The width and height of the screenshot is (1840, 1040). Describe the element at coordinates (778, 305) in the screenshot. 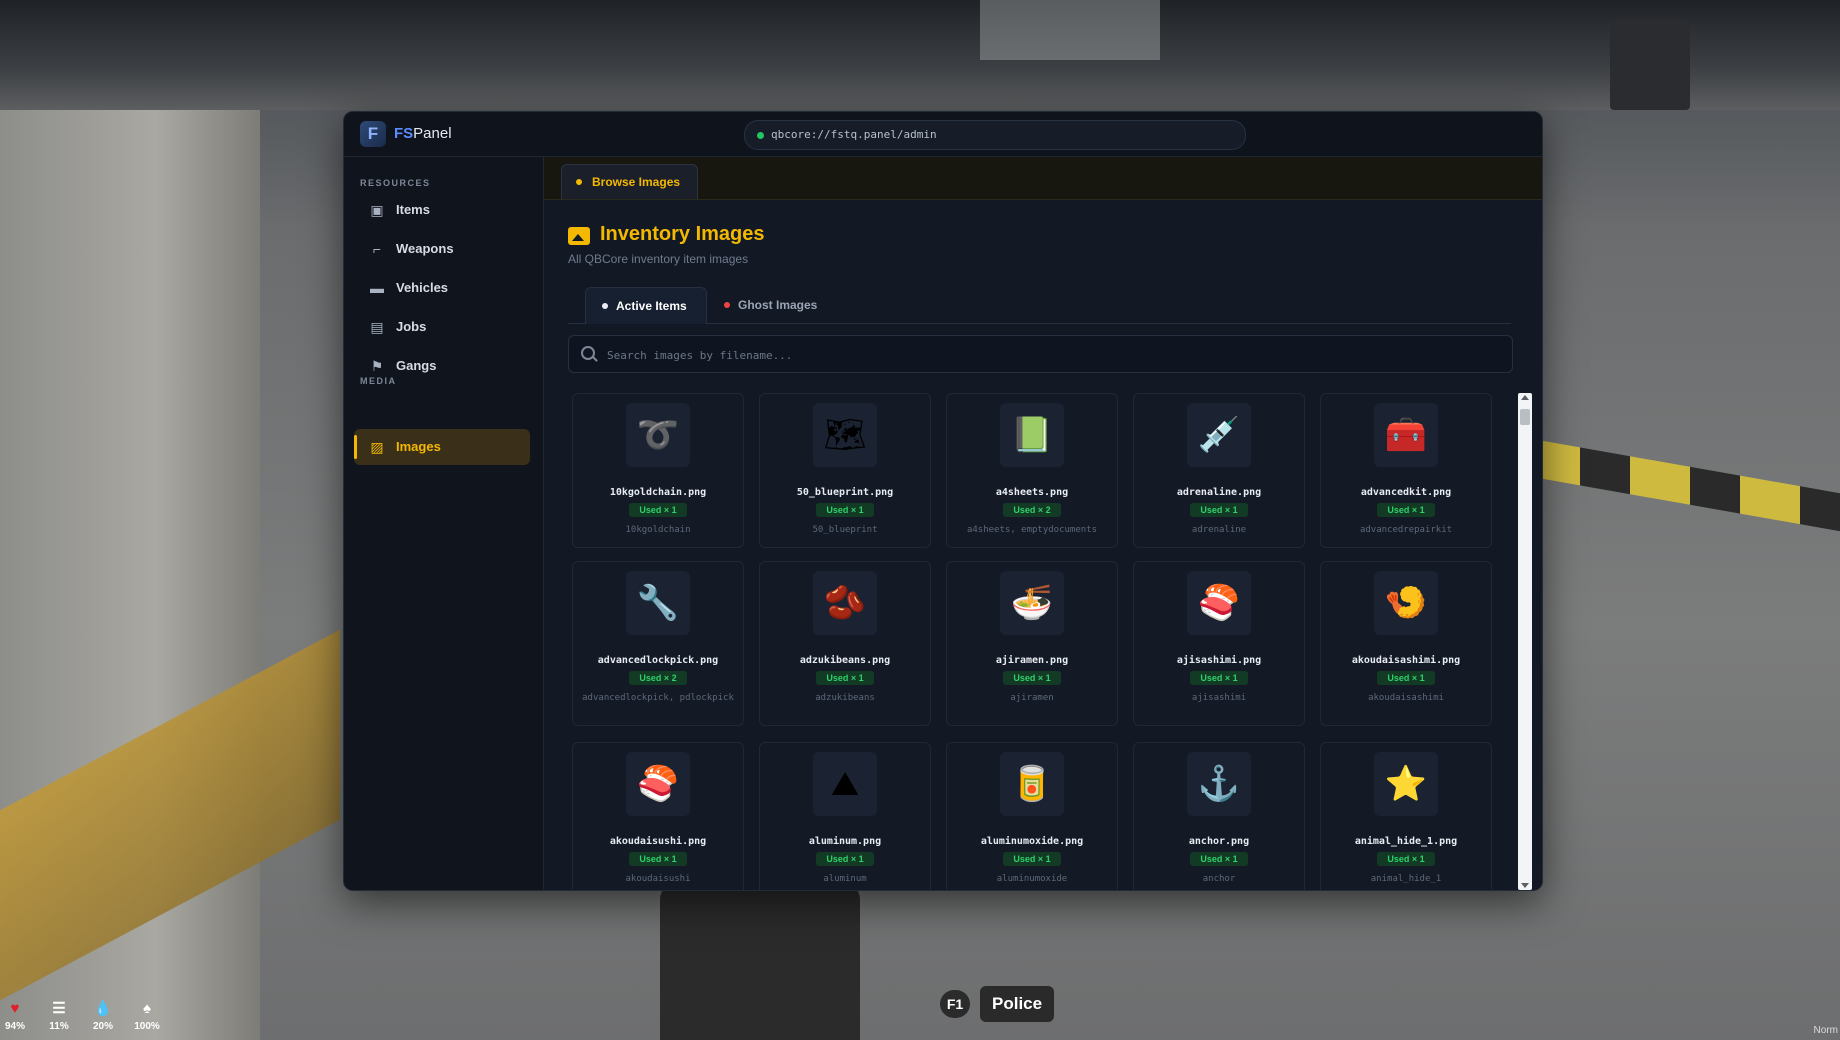

I see `tab-label: Ghost Images` at that location.